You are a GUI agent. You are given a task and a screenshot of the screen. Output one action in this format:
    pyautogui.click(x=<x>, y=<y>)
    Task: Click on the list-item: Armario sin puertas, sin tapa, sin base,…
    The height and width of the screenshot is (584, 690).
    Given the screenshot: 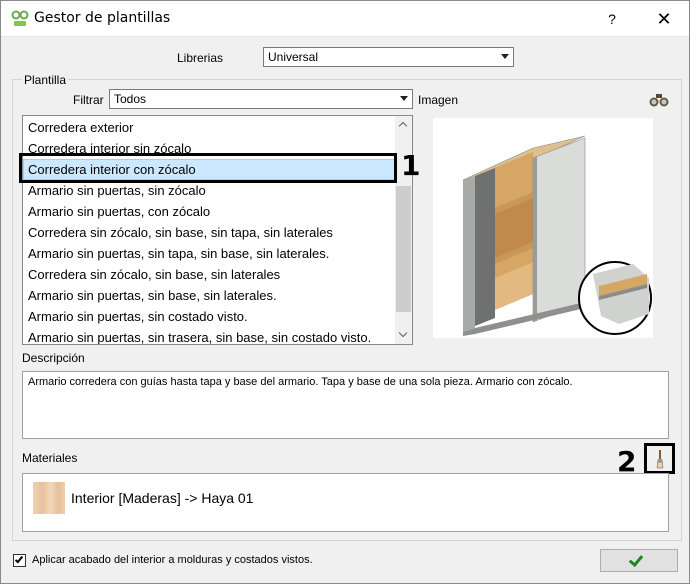 What is the action you would take?
    pyautogui.click(x=209, y=253)
    